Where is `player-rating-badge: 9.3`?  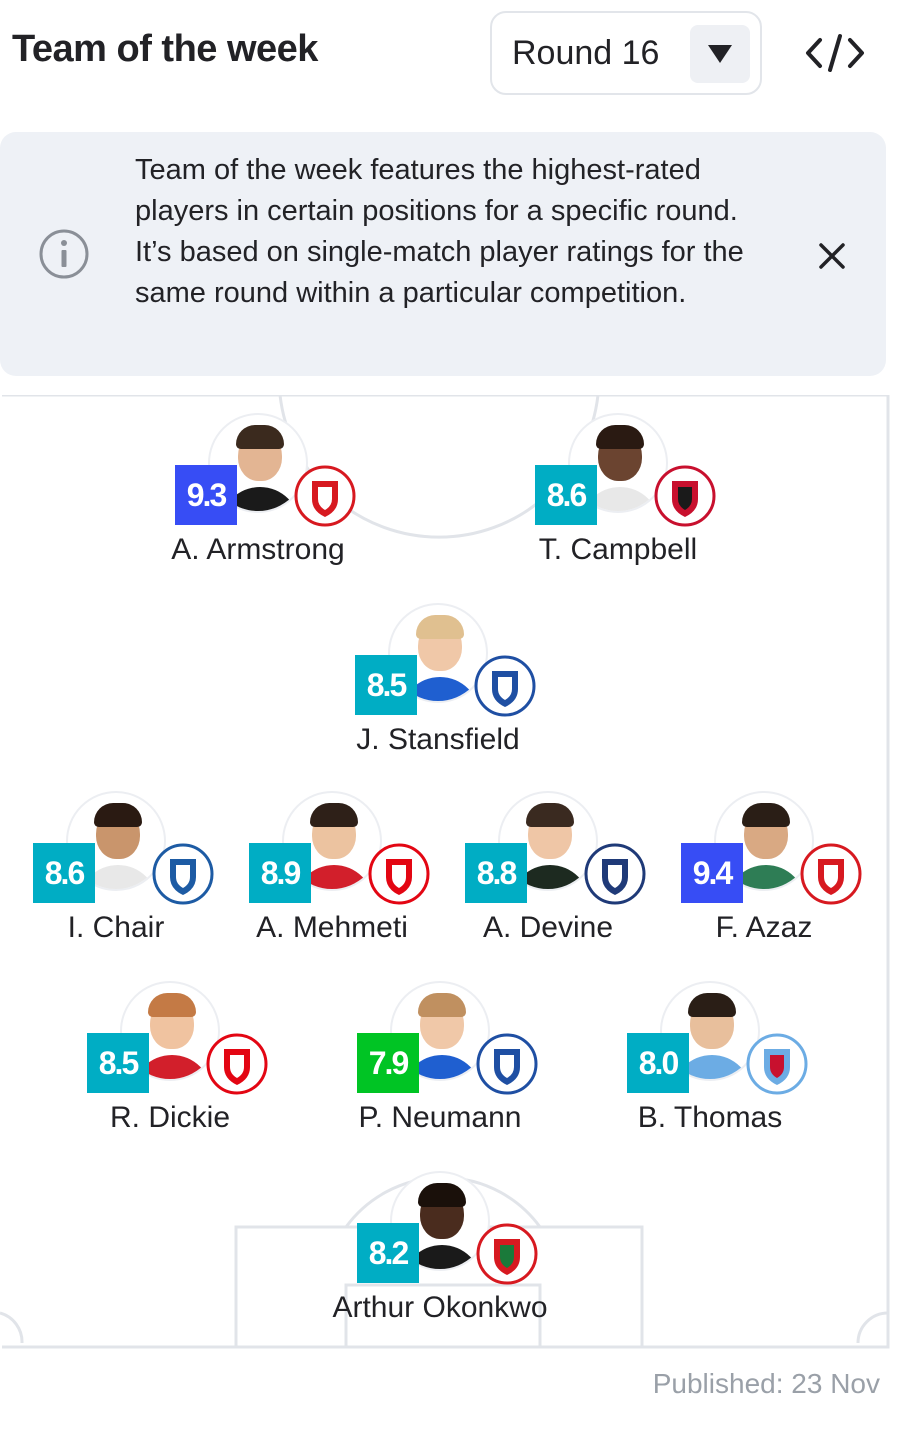
player-rating-badge: 9.3 is located at coordinates (206, 495).